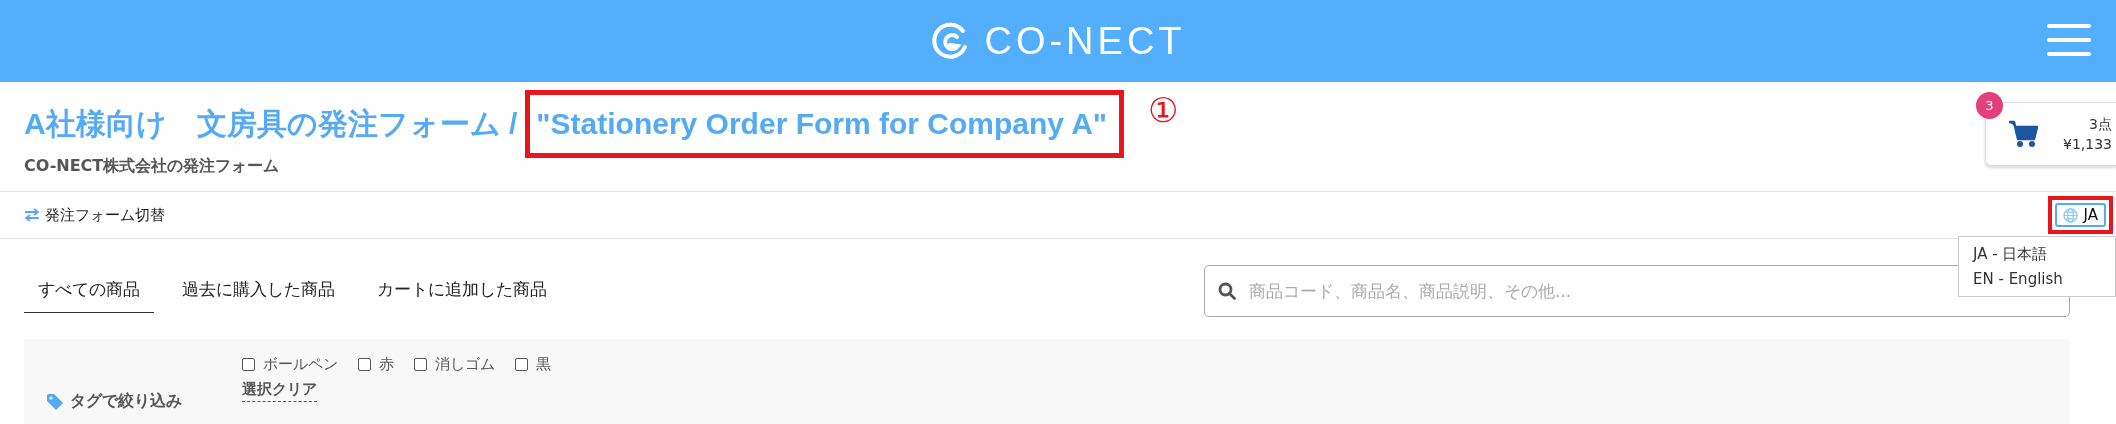  Describe the element at coordinates (290, 364) in the screenshot. I see `tag-checkbox: ボールペン` at that location.